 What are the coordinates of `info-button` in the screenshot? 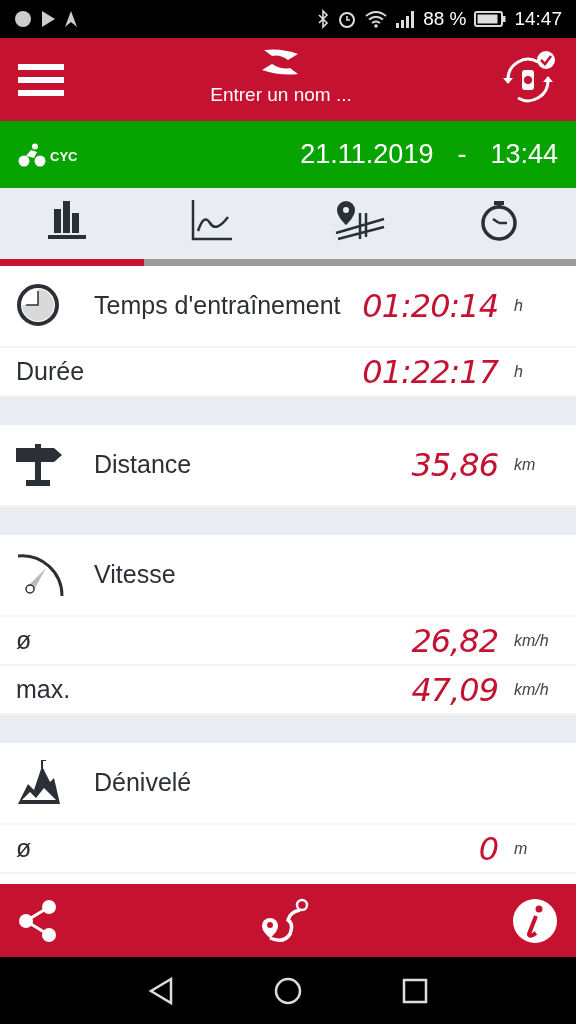 It's located at (535, 920).